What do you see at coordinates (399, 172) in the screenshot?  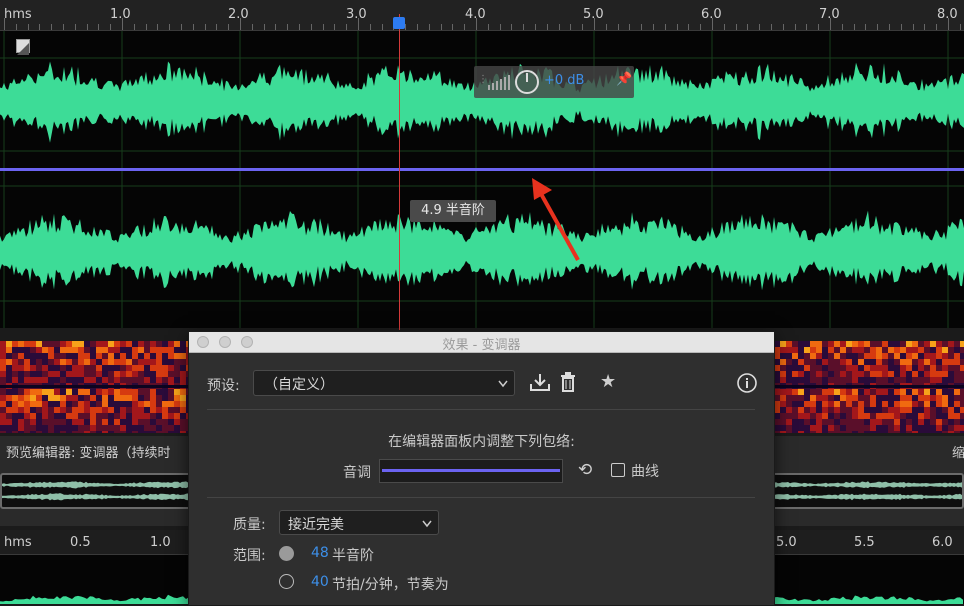 I see `playhead-line` at bounding box center [399, 172].